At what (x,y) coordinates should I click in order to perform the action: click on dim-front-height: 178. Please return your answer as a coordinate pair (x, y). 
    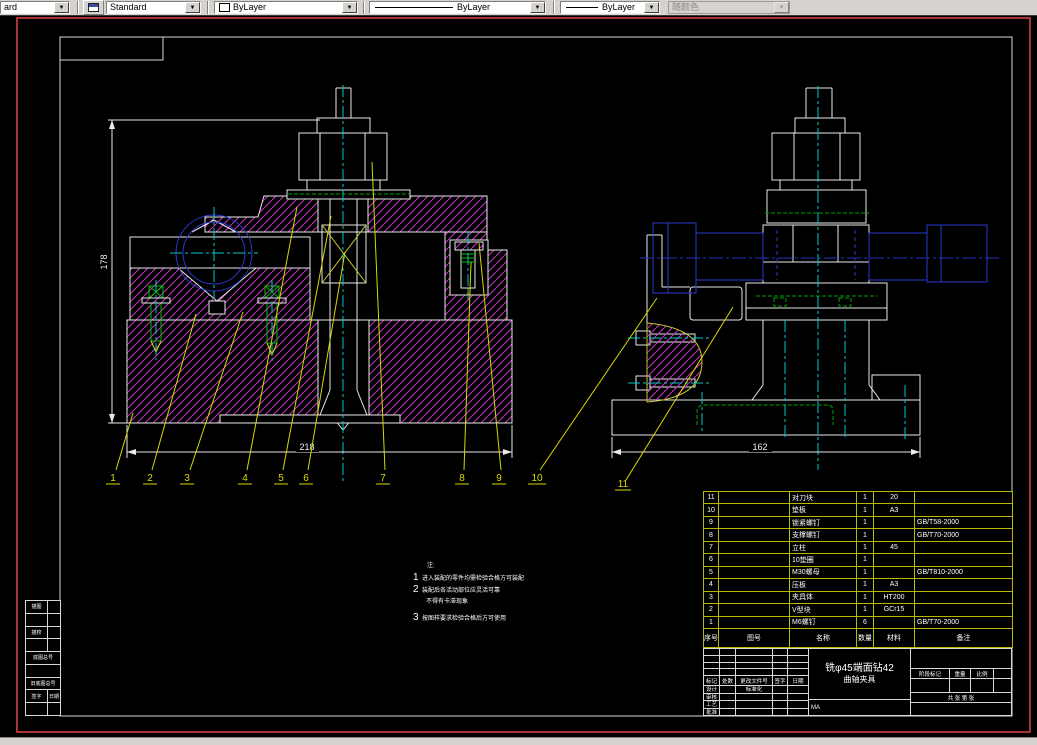
    Looking at the image, I should click on (104, 261).